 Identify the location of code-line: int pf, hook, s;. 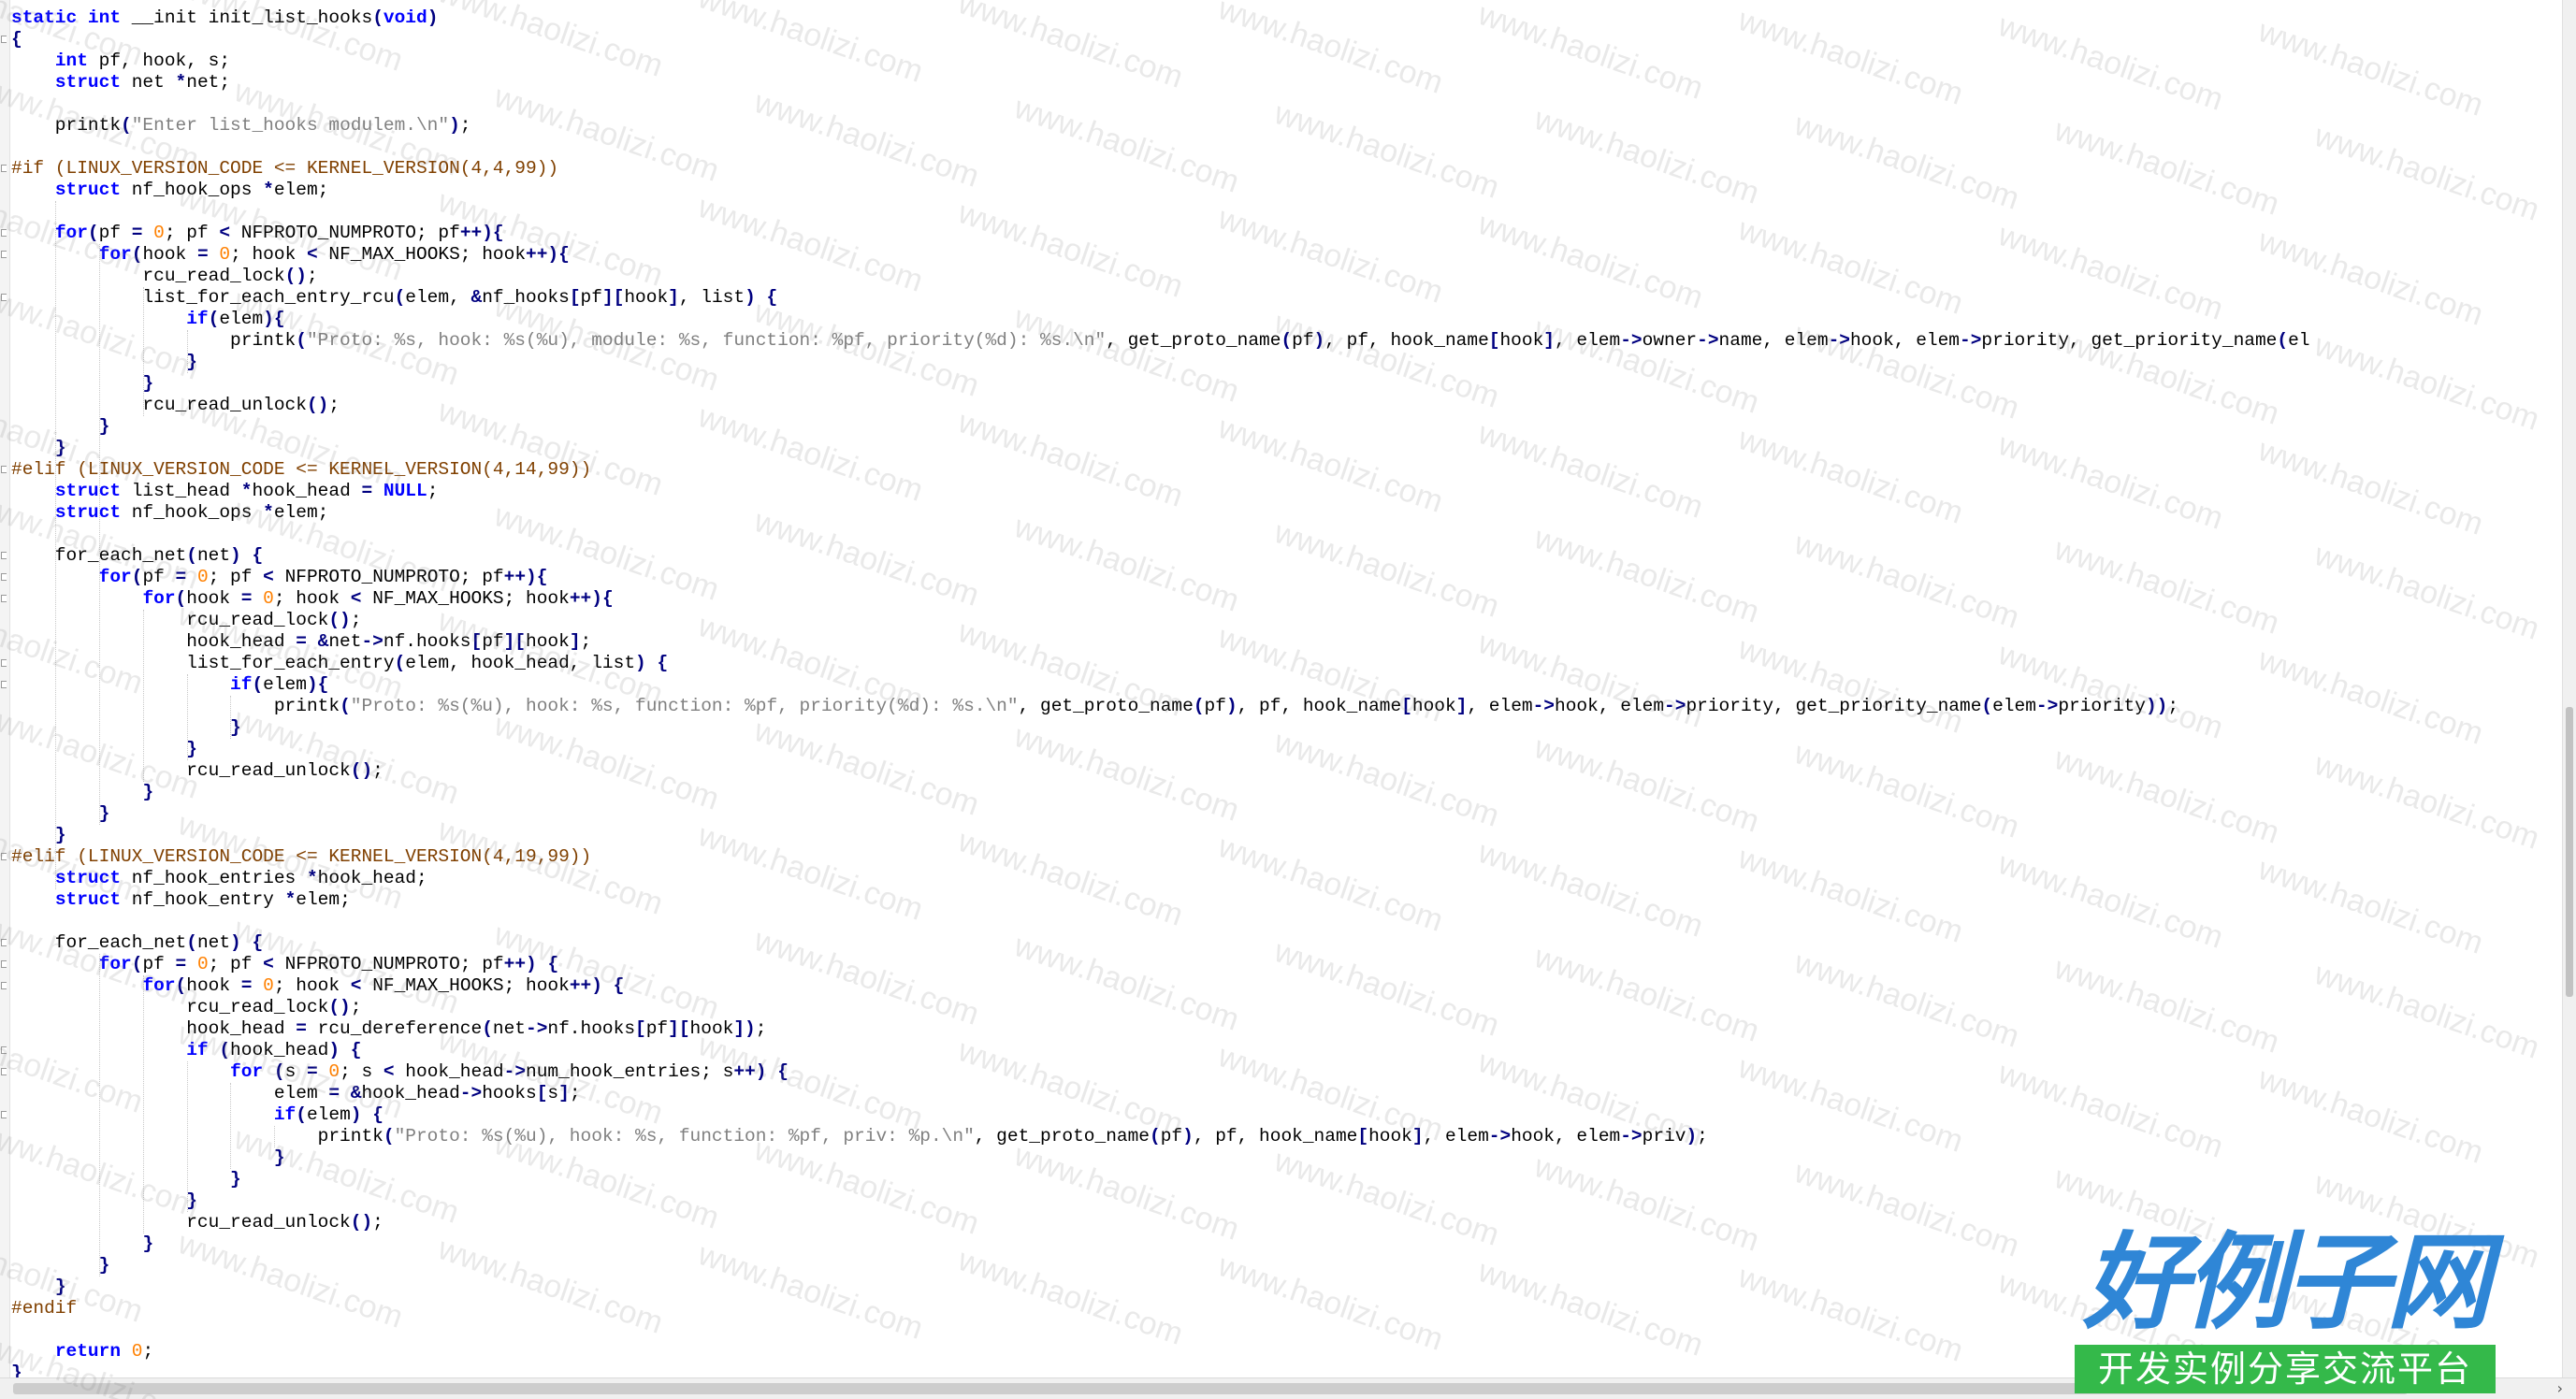
(120, 61).